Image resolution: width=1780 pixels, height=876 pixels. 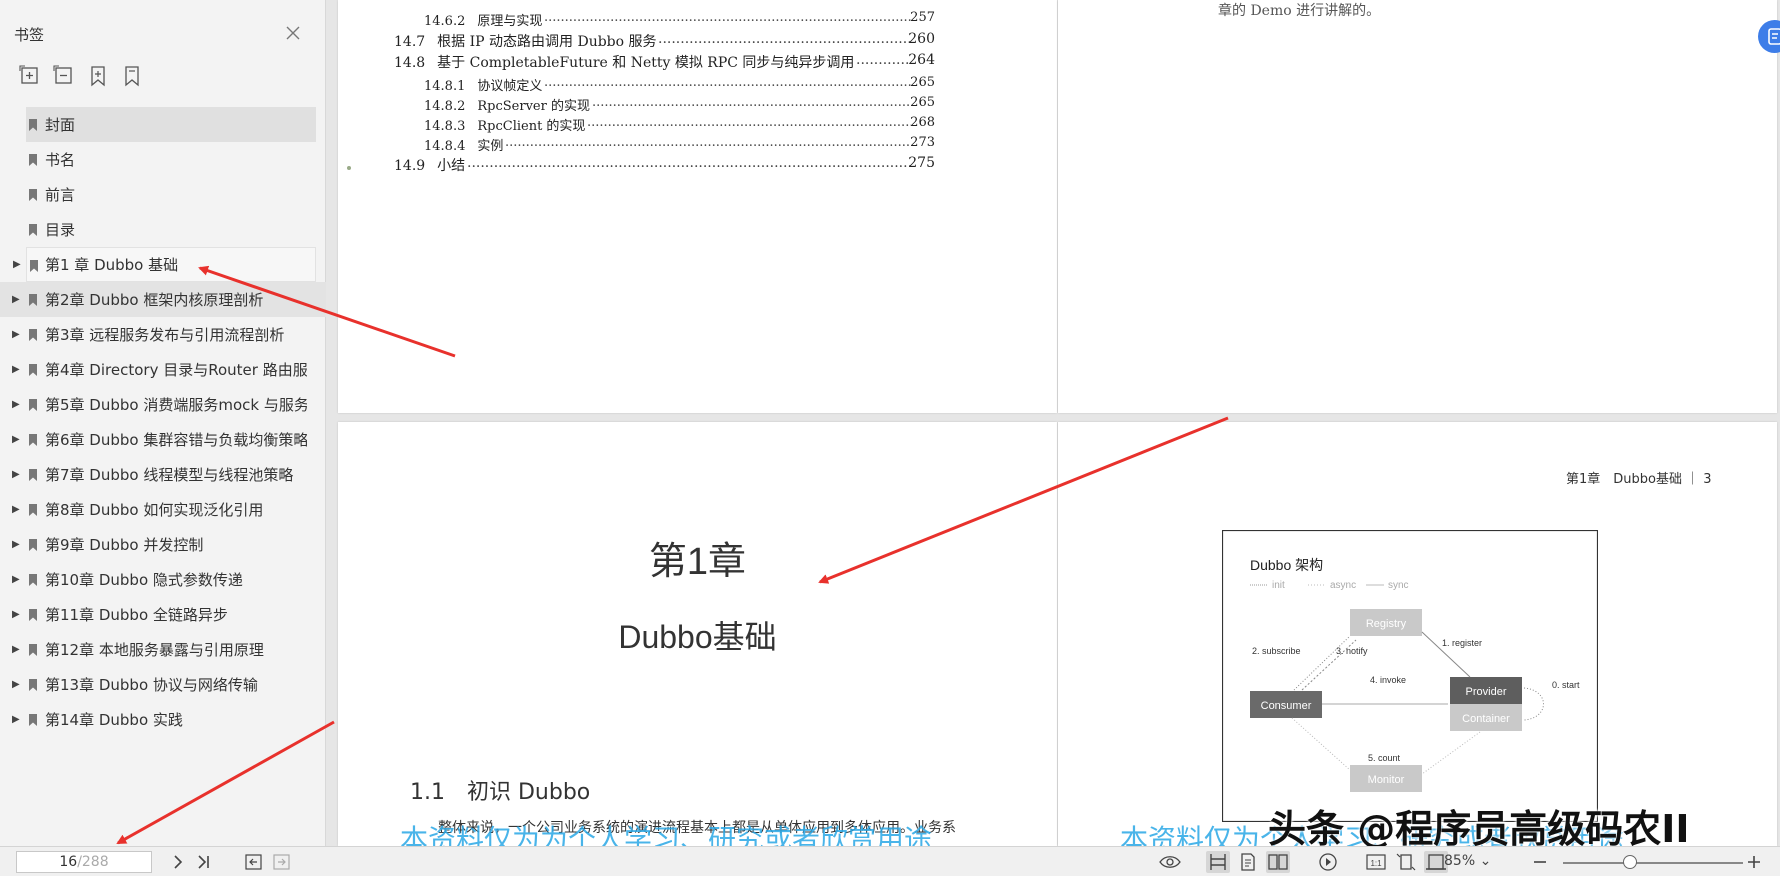 What do you see at coordinates (1467, 861) in the screenshot?
I see `zoom-level: 85% ⌄` at bounding box center [1467, 861].